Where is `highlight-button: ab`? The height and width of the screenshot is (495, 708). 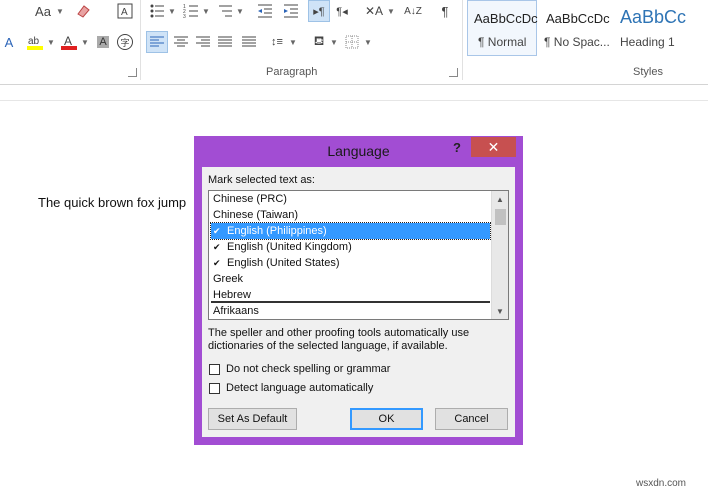 highlight-button: ab is located at coordinates (35, 42).